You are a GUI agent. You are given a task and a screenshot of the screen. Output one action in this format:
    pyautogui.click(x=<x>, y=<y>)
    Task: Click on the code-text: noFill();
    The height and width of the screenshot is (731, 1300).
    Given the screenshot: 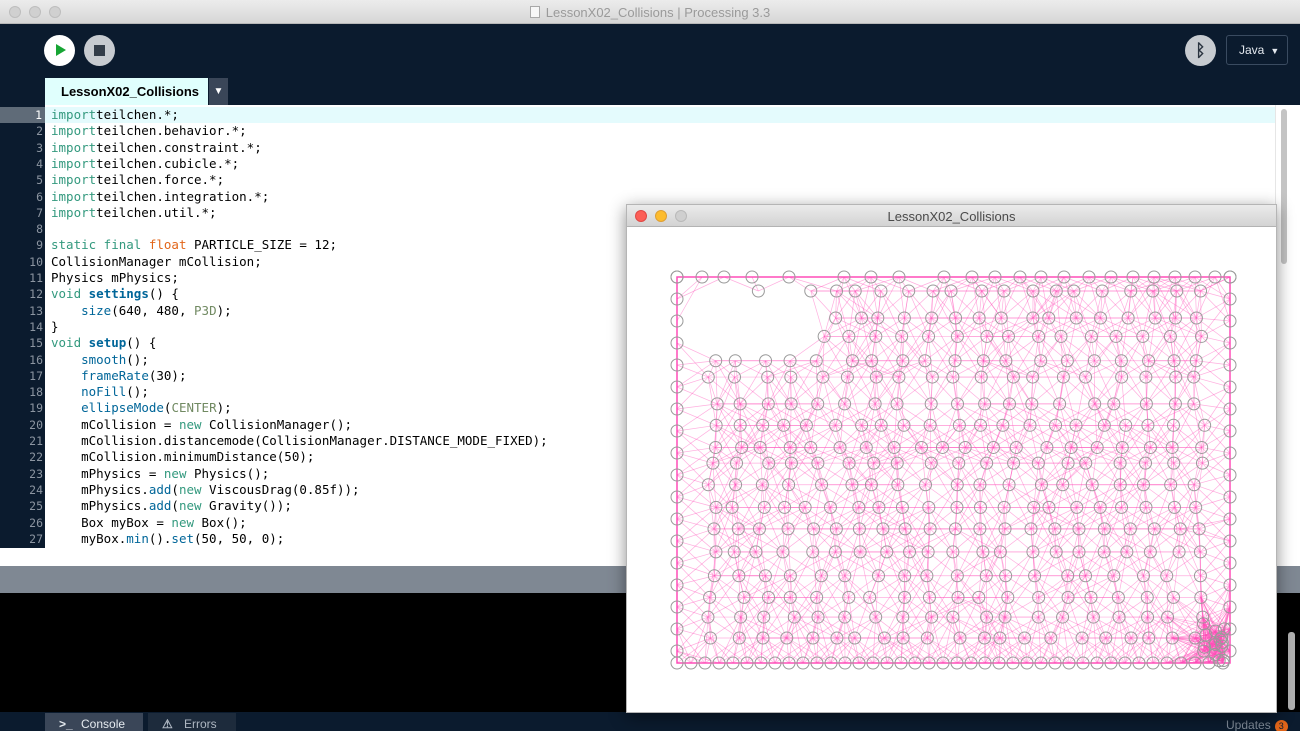 What is the action you would take?
    pyautogui.click(x=115, y=392)
    